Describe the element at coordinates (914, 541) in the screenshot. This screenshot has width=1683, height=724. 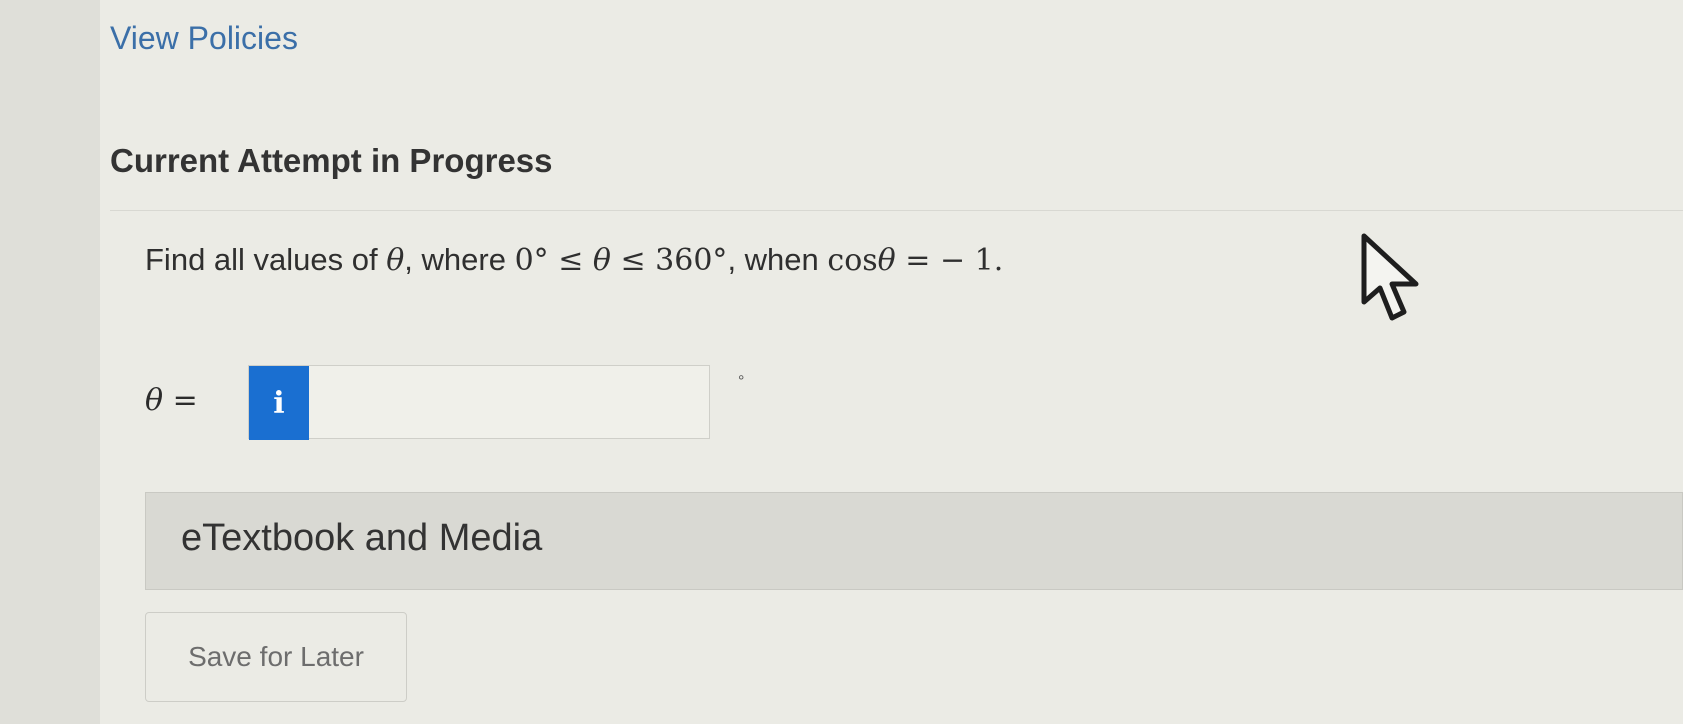
I see `etextbook-media-bar: eTextbook and Media` at that location.